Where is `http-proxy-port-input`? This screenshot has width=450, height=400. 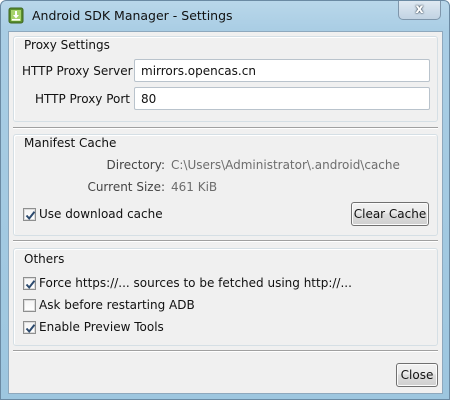
http-proxy-port-input is located at coordinates (282, 98).